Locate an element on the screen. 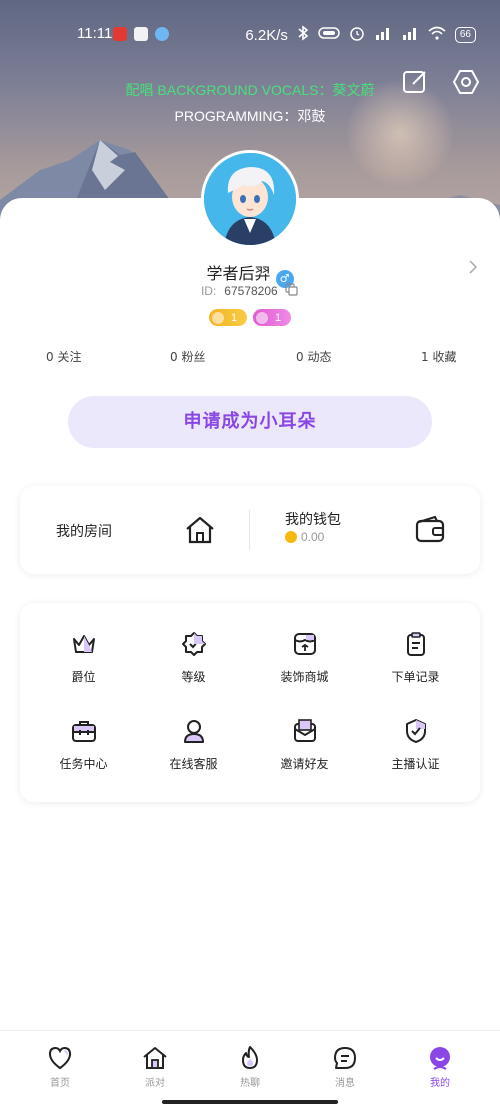  charm-badge-value: 1 is located at coordinates (278, 317).